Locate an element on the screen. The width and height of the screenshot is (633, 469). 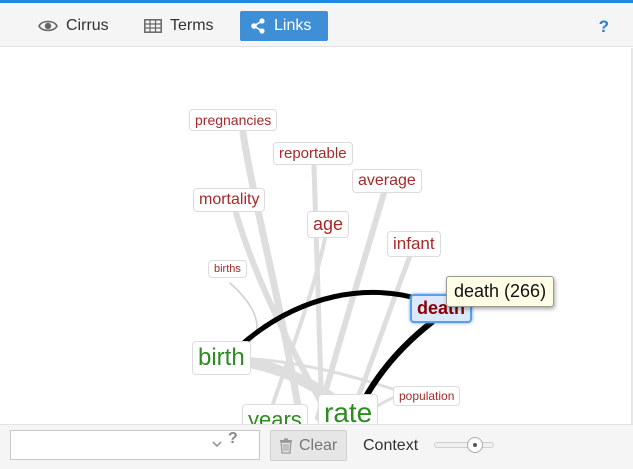
term-node-average: average is located at coordinates (387, 181).